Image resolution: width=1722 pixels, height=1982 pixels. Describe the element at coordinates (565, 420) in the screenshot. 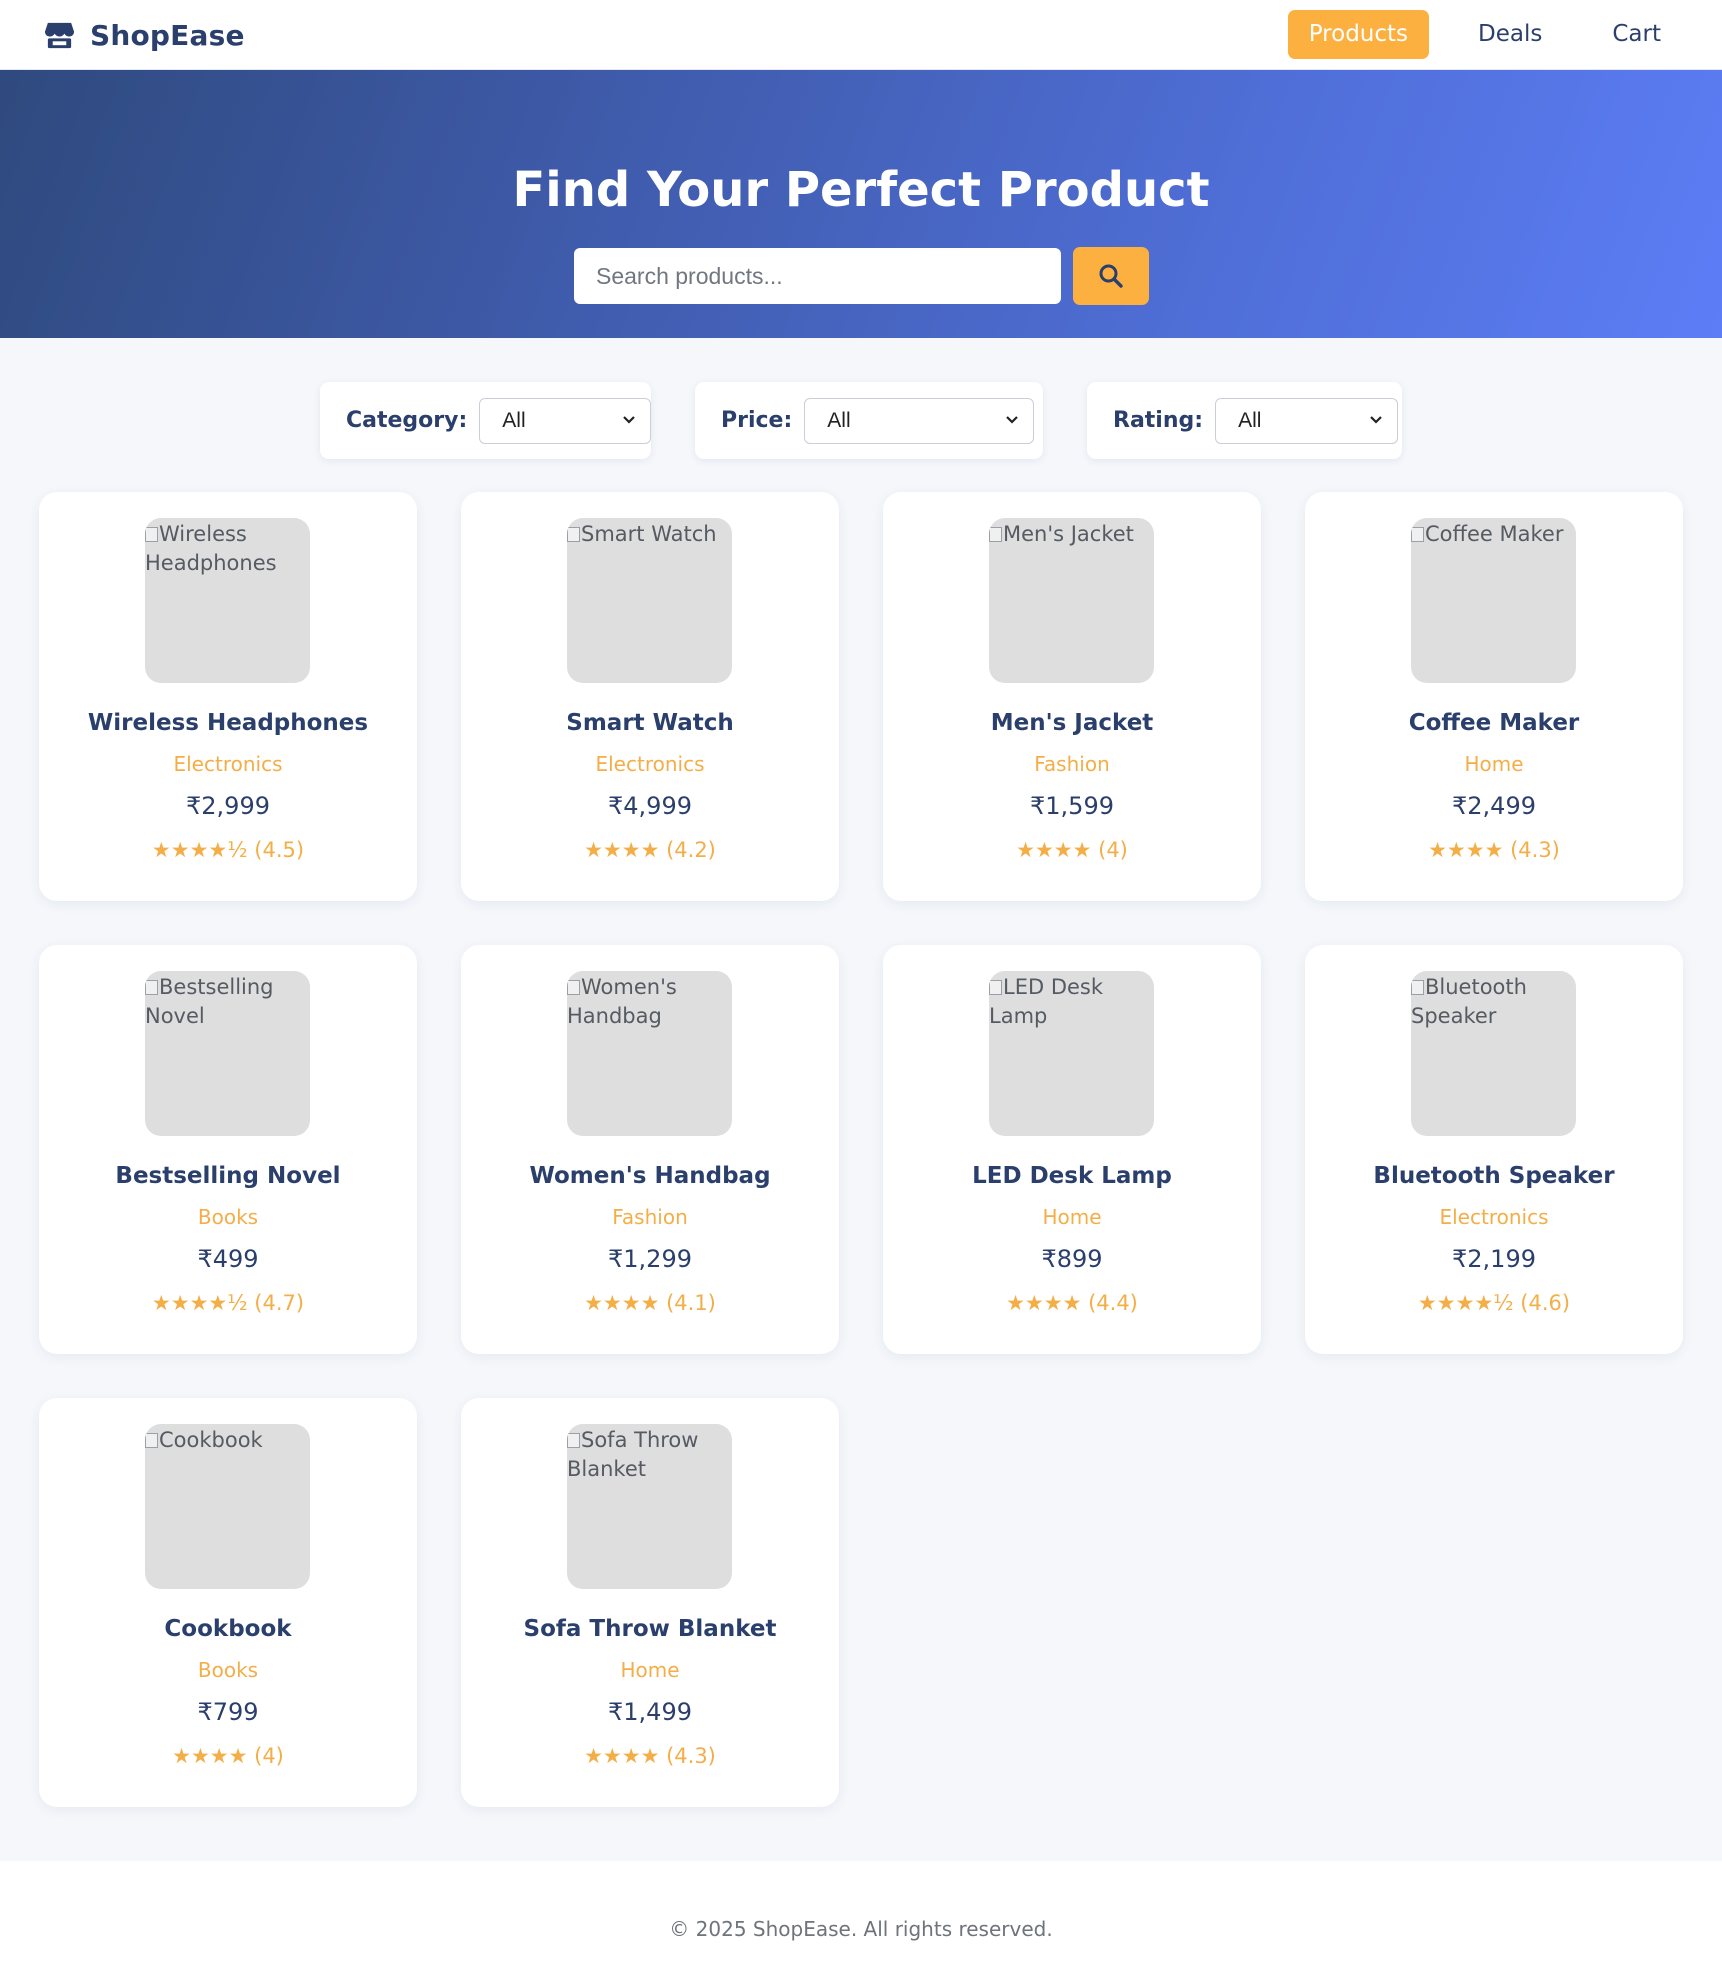

I see `category-select: All` at that location.